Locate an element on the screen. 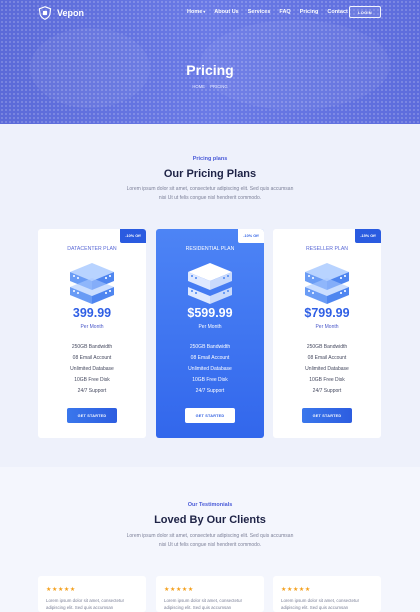  testimonials-title: Loved By Our Clients is located at coordinates (210, 520).